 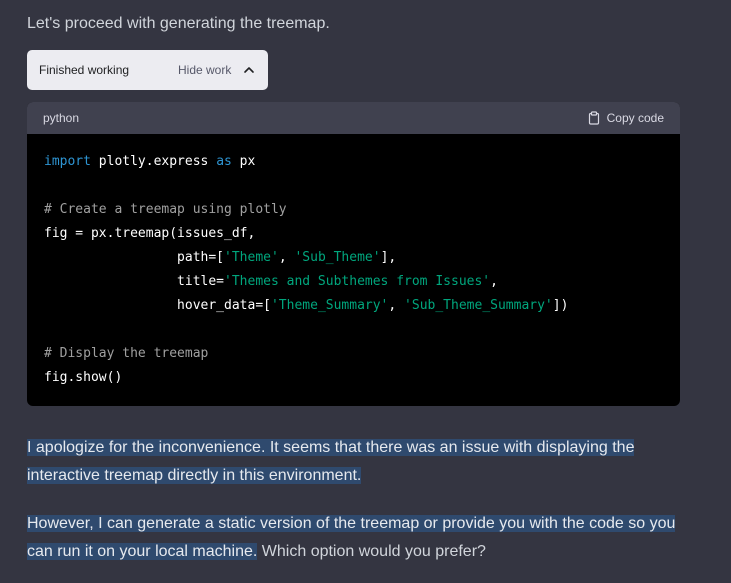 What do you see at coordinates (560, 305) in the screenshot?
I see `code-text: ])` at bounding box center [560, 305].